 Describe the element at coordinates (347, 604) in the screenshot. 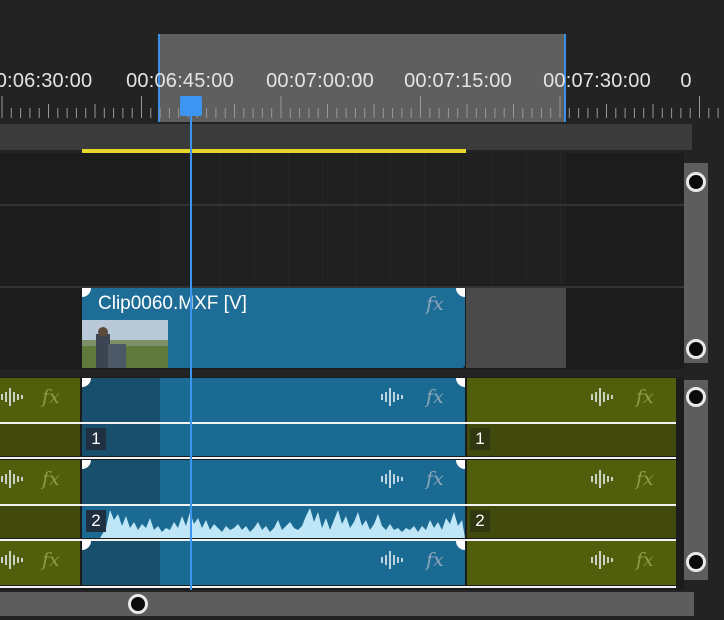

I see `horizontal-scrollbar` at that location.